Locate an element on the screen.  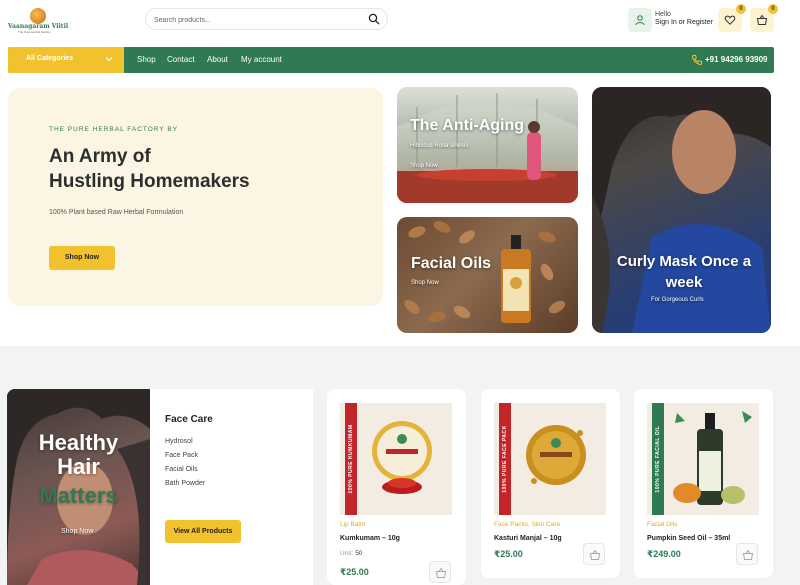
hero-title: An Army of Hustling Homemakers is located at coordinates (179, 169).